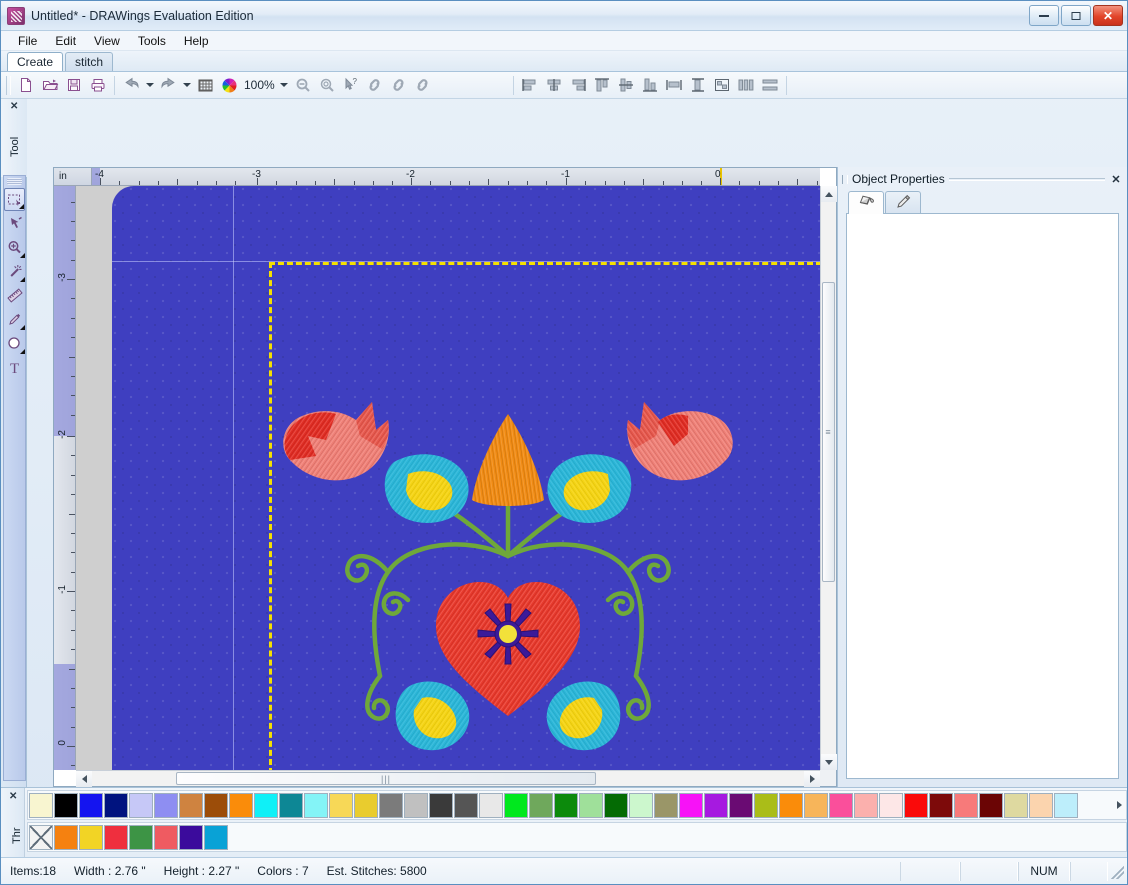 The height and width of the screenshot is (885, 1128). What do you see at coordinates (1116, 179) in the screenshot?
I see `object-properties-close-icon: ✕` at bounding box center [1116, 179].